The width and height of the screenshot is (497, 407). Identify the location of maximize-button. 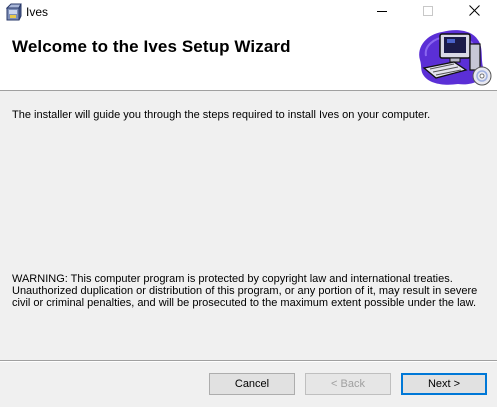
(428, 12).